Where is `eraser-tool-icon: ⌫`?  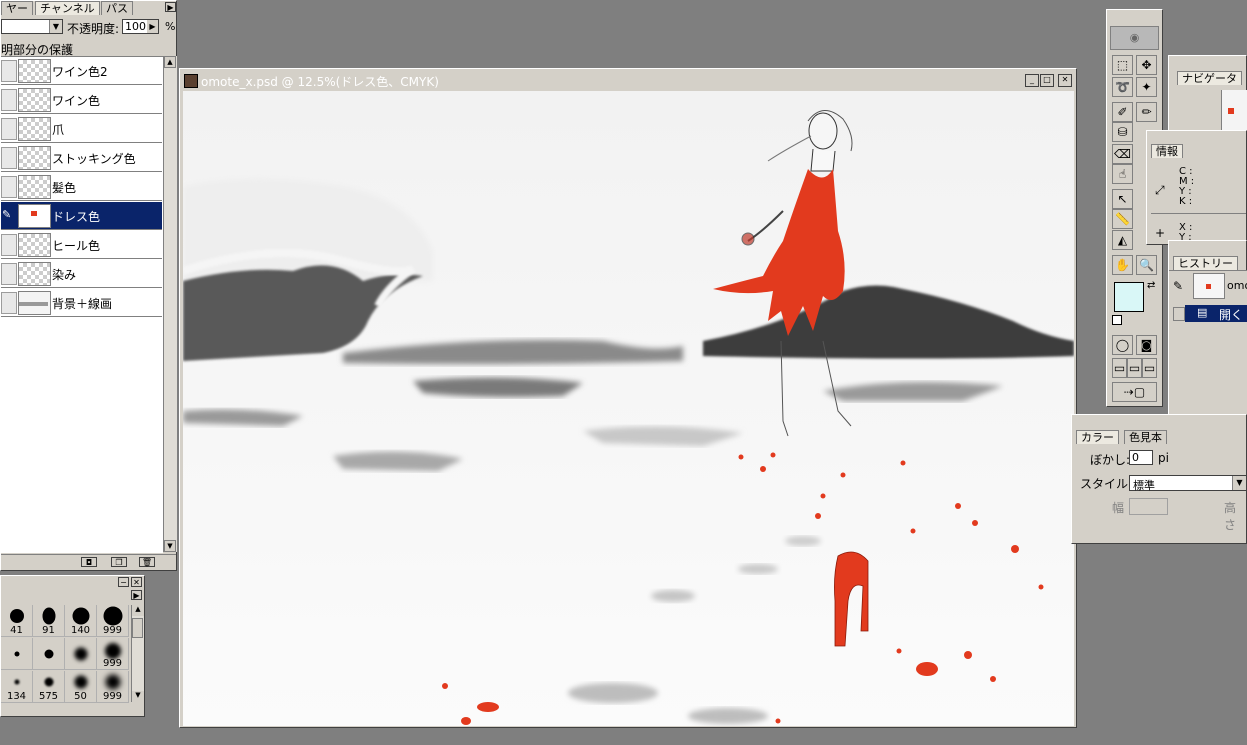 eraser-tool-icon: ⌫ is located at coordinates (1122, 154).